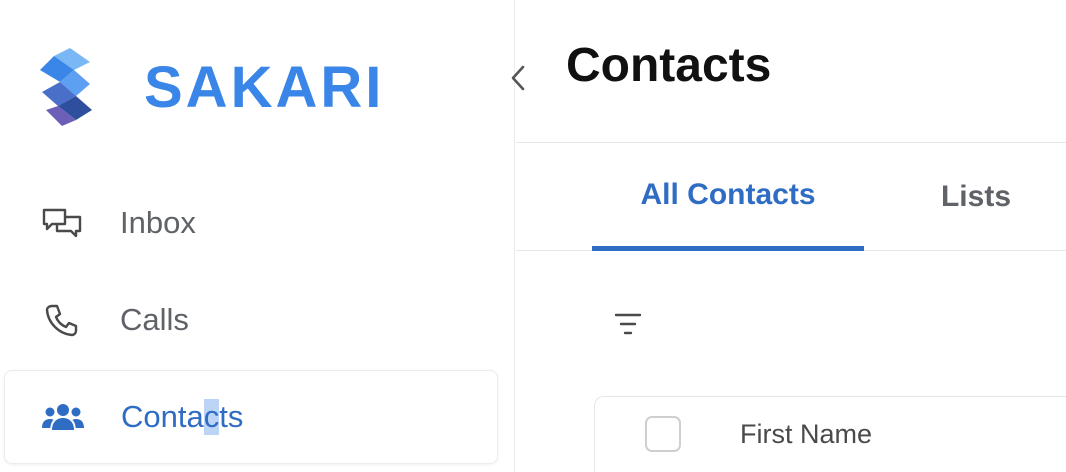 This screenshot has width=1066, height=472. What do you see at coordinates (182, 417) in the screenshot?
I see `sidebar-item-label: Contacts` at bounding box center [182, 417].